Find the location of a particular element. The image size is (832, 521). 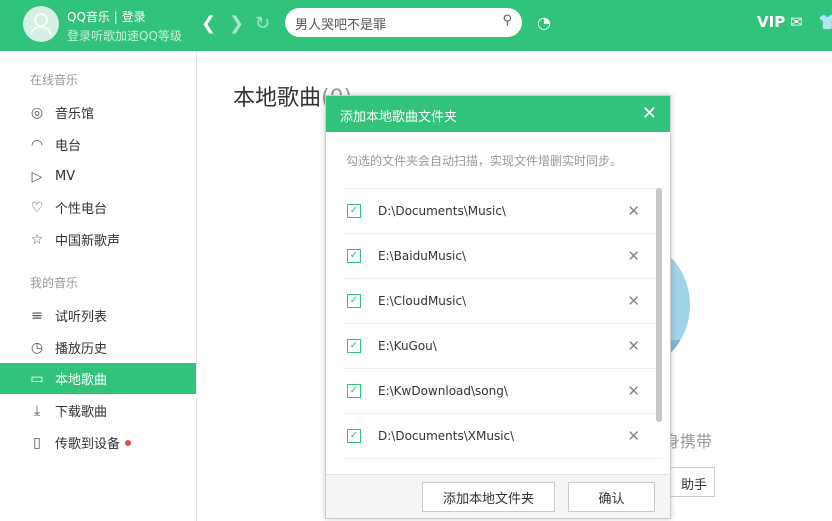

dialog-description: 勾选的文件夹会自动扫描，实现文件增删实时同步。 is located at coordinates (484, 161).